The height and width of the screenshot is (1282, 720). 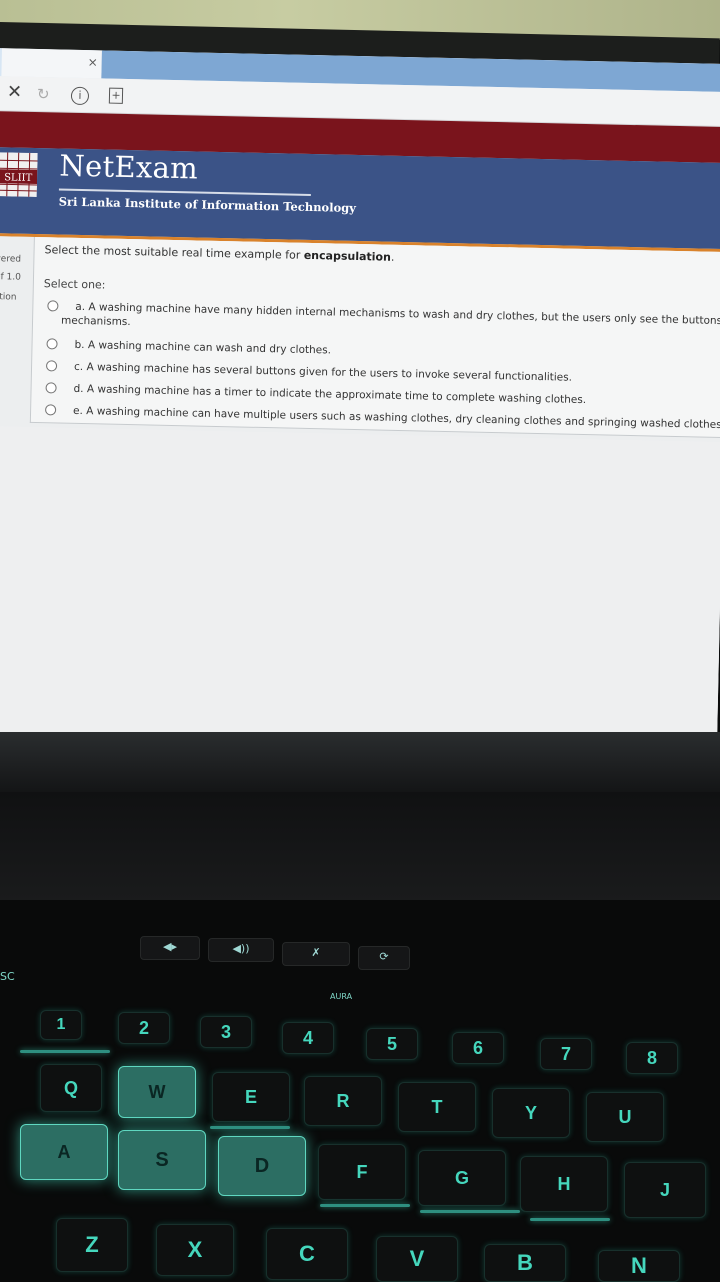 I want to click on select-one-label: Select one:, so click(x=74, y=284).